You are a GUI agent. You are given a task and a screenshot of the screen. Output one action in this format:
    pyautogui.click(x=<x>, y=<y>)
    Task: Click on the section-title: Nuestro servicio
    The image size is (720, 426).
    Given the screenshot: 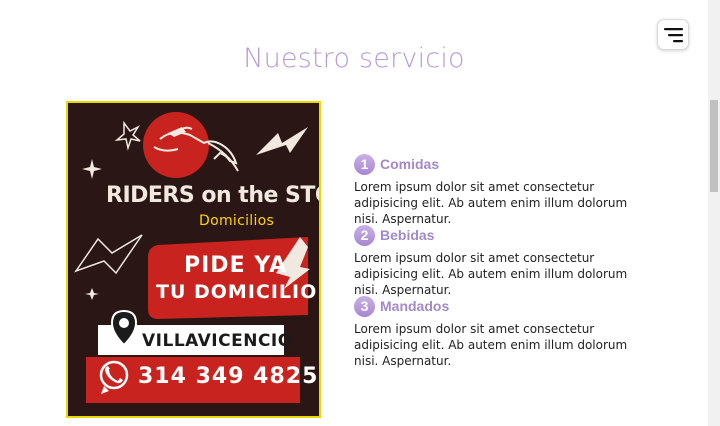 What is the action you would take?
    pyautogui.click(x=354, y=58)
    